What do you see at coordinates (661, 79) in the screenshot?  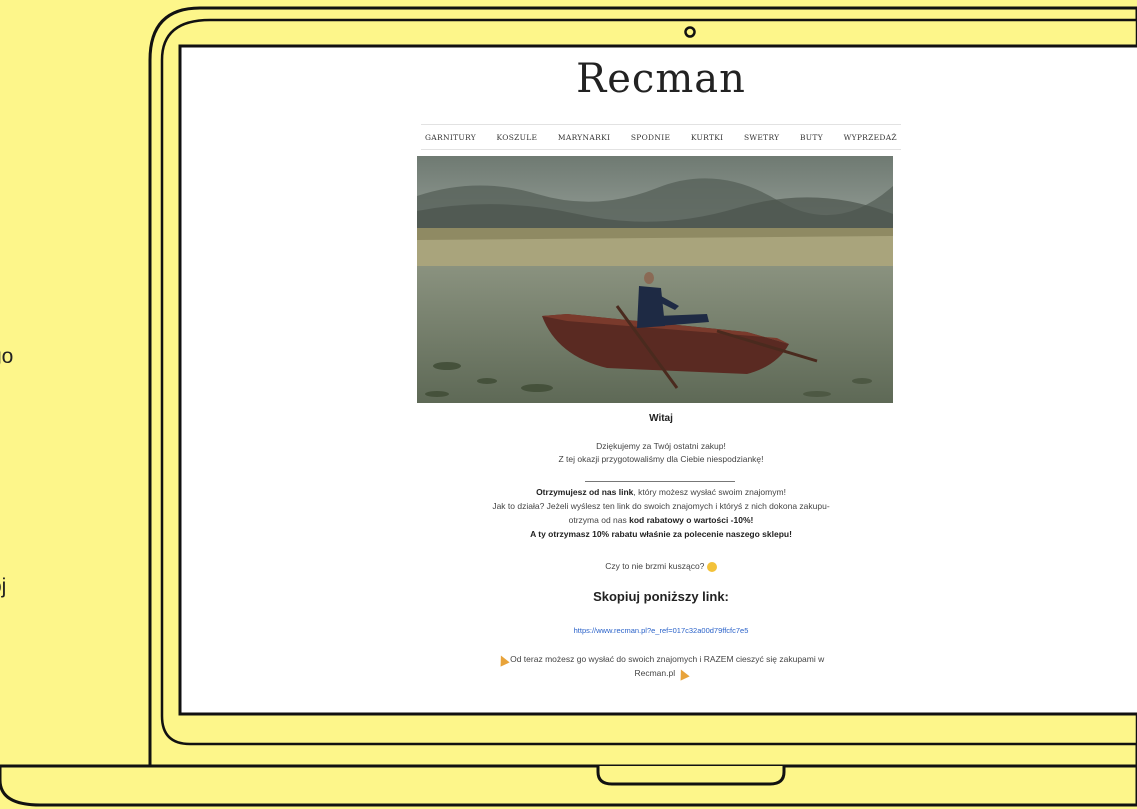 I see `brand-logo: Recman` at bounding box center [661, 79].